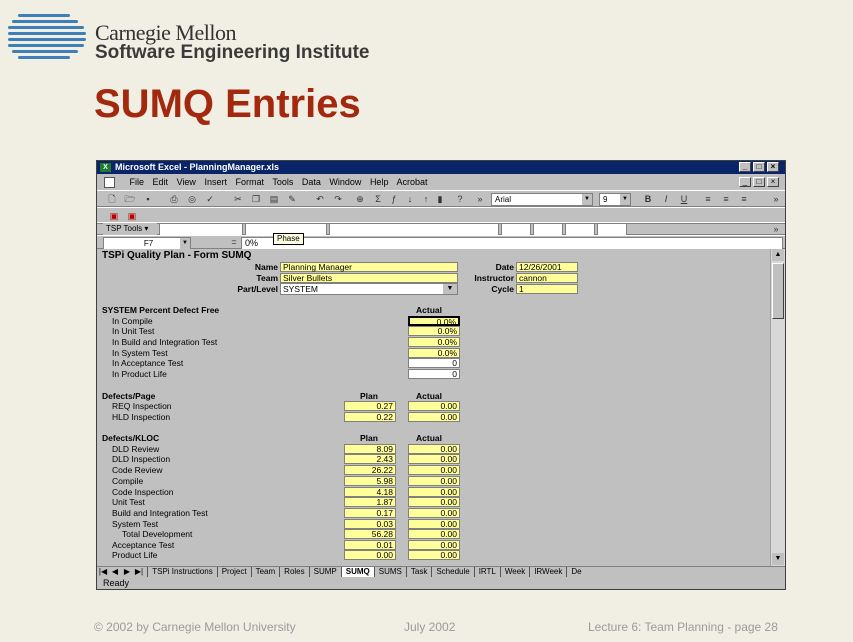 The image size is (853, 642). Describe the element at coordinates (370, 470) in the screenshot. I see `defects-kloc-plan: 26.22` at that location.